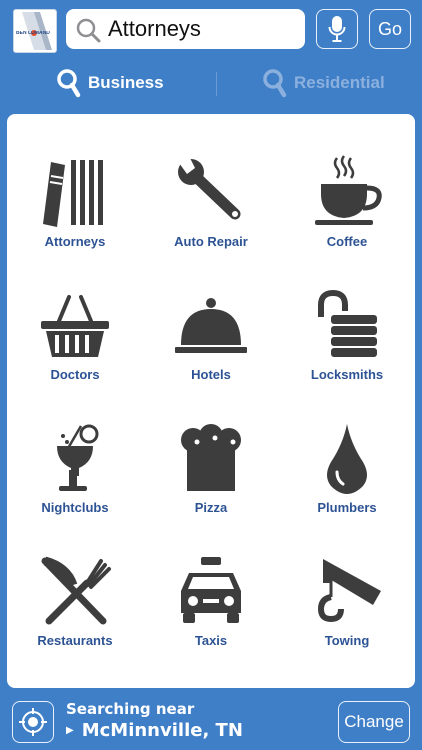 The image size is (422, 750). I want to click on category-doctors: Doctors, so click(75, 342).